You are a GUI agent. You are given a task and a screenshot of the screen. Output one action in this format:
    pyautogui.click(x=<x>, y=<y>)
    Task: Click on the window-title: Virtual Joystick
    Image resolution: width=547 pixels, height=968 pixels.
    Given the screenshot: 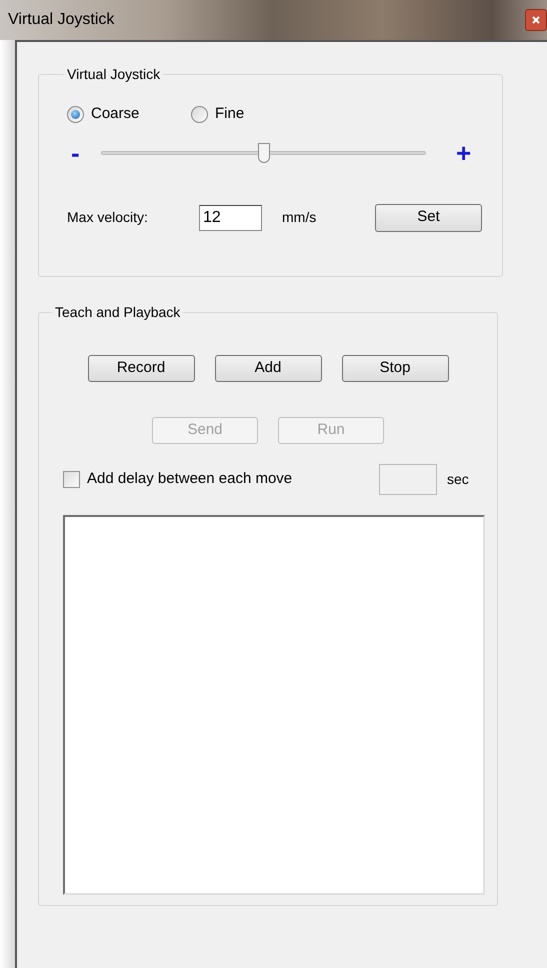 What is the action you would take?
    pyautogui.click(x=61, y=20)
    